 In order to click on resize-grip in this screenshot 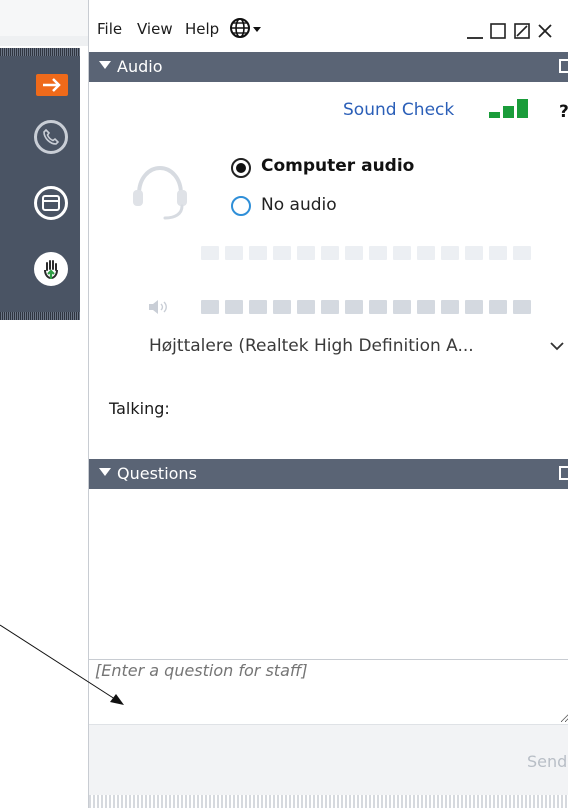, I will do `click(328, 801)`.